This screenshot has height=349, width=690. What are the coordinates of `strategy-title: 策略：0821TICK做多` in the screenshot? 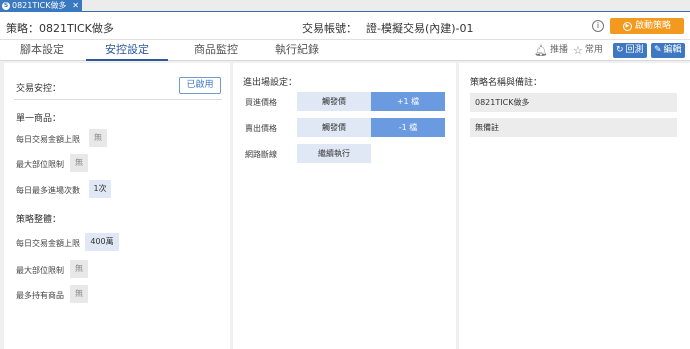 It's located at (60, 28).